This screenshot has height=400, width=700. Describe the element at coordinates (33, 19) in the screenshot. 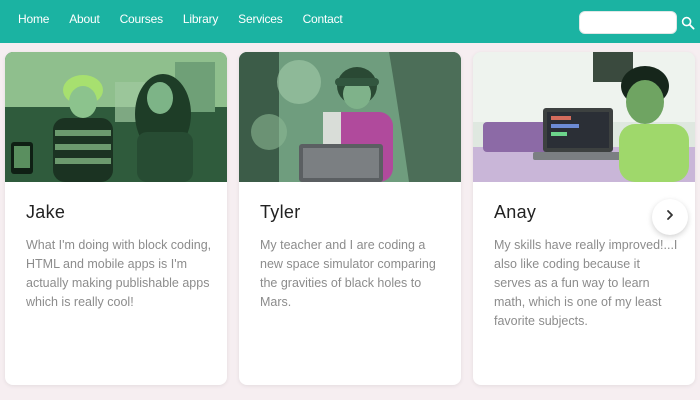

I see `nav-link-home: Home` at that location.